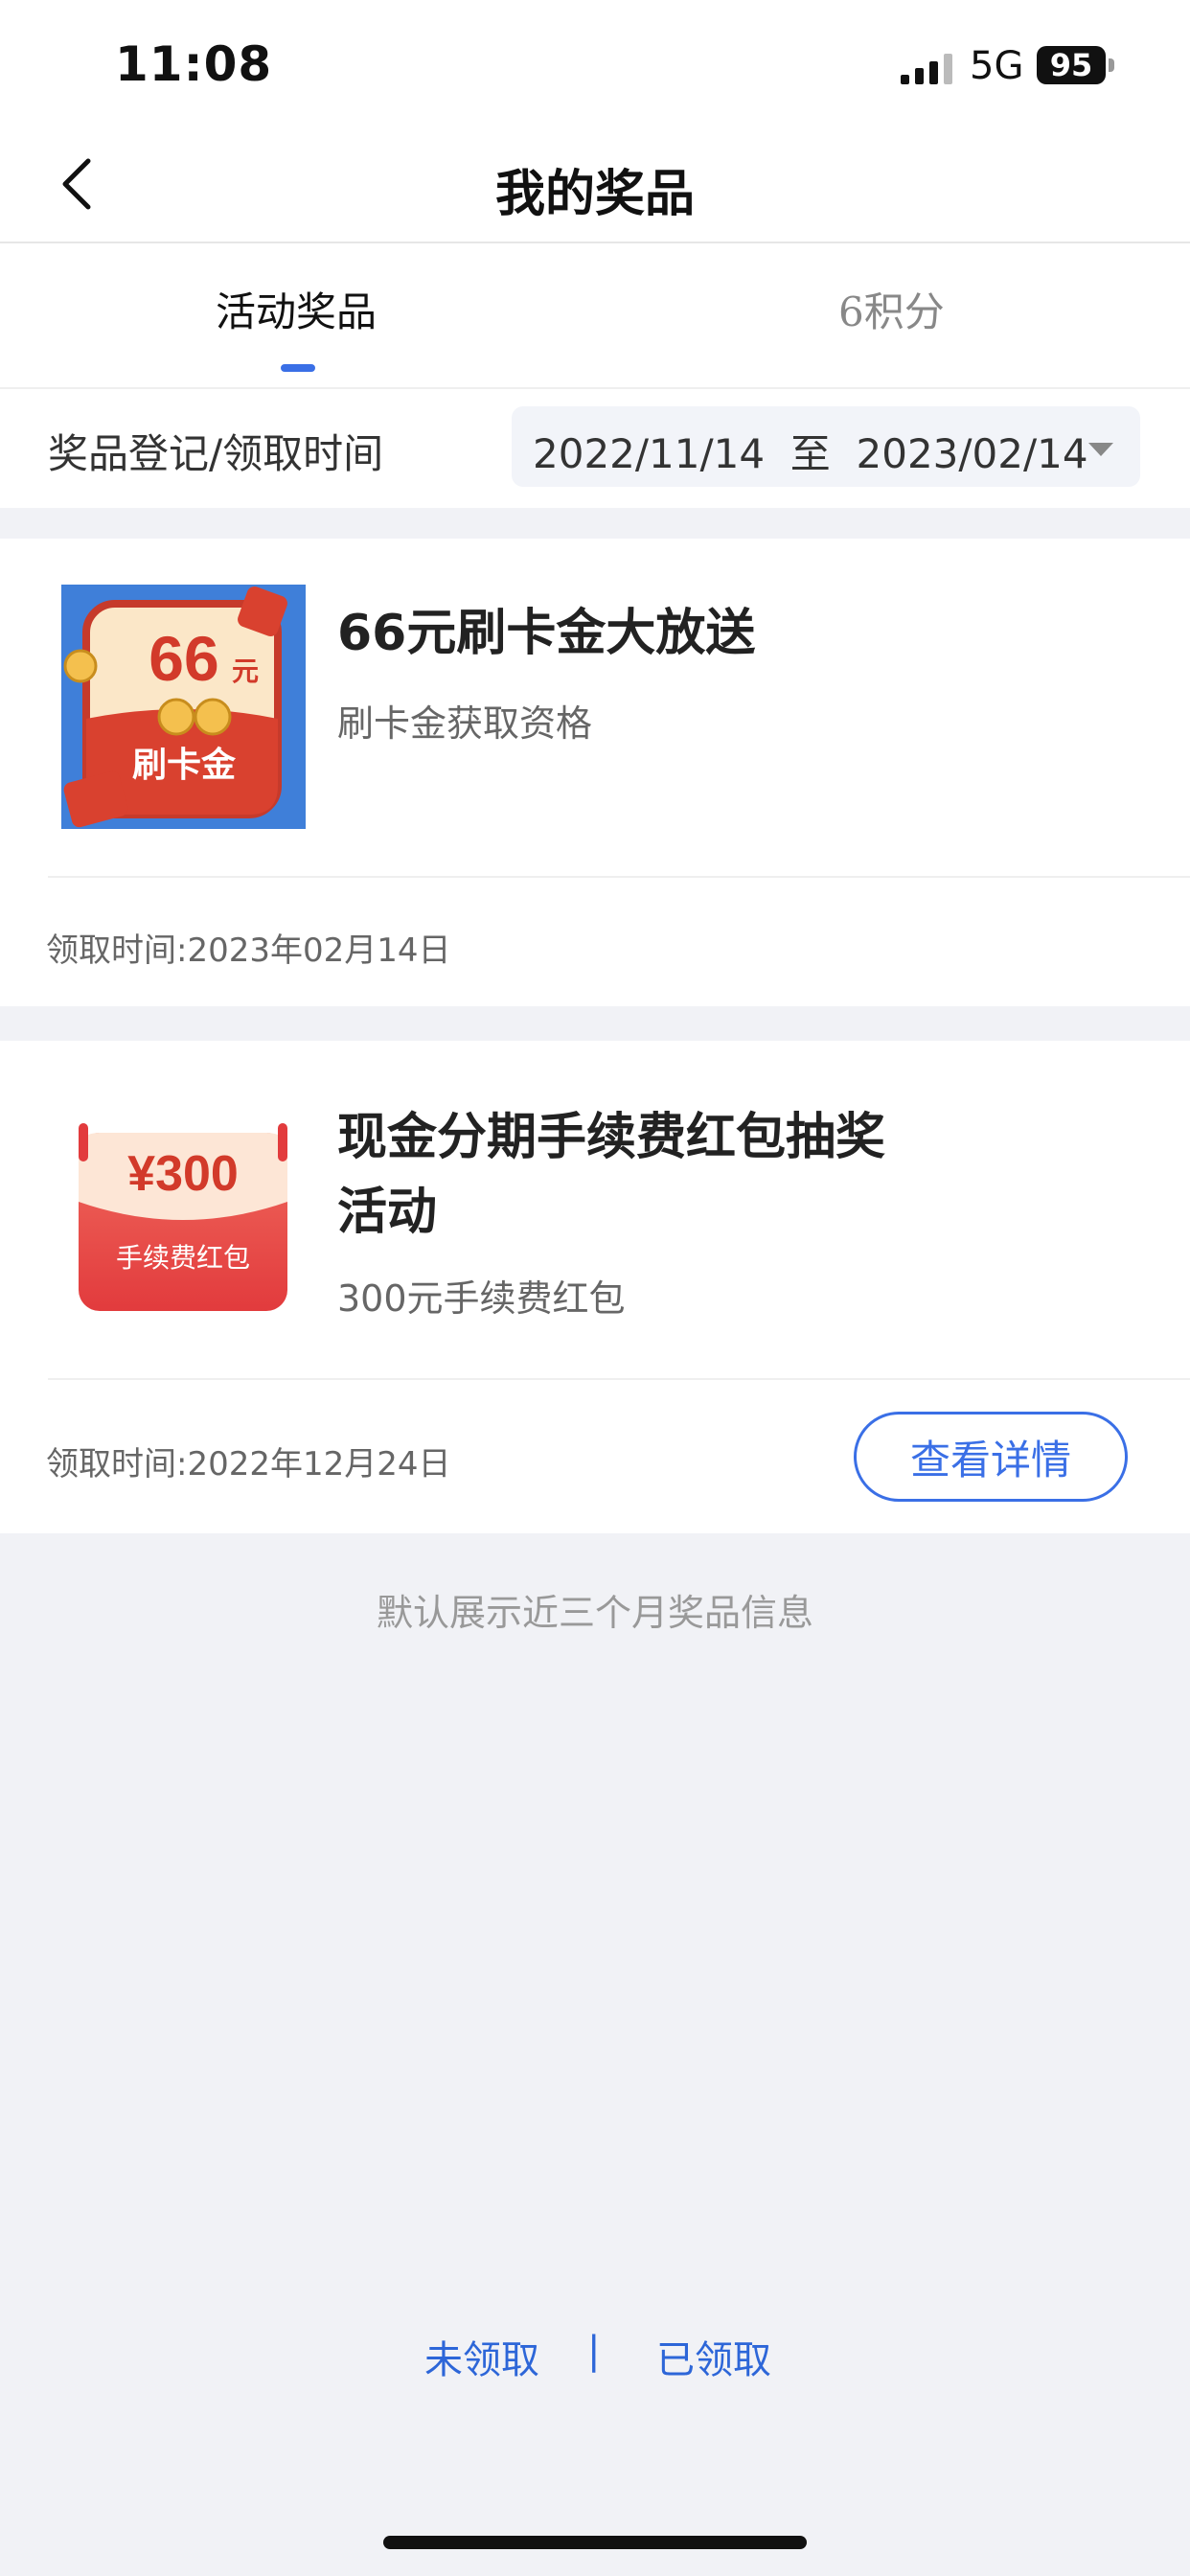  I want to click on claim-time: 领取时间:2022年12月24日, so click(249, 1464).